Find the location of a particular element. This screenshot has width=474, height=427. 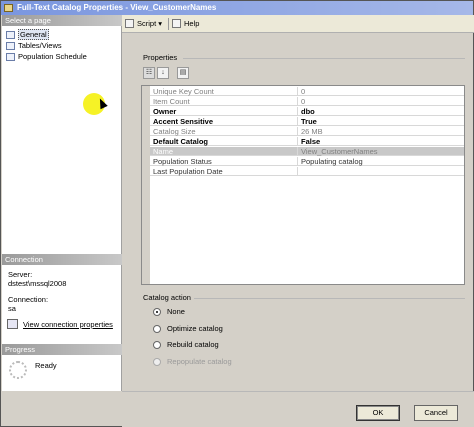

property-name: Accent Sensitive is located at coordinates (183, 121).